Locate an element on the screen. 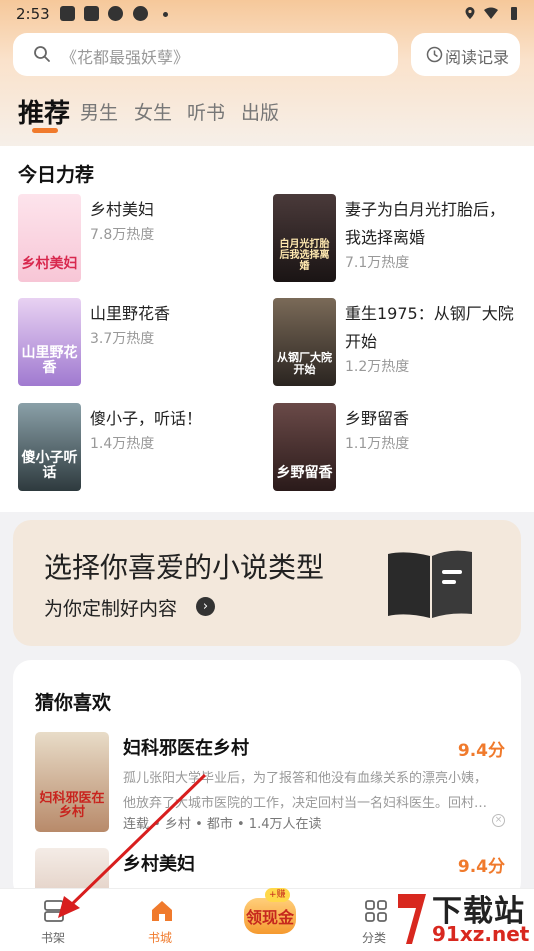 The image size is (534, 951). nav-earn-cash: +赚 领现金 is located at coordinates (270, 908).